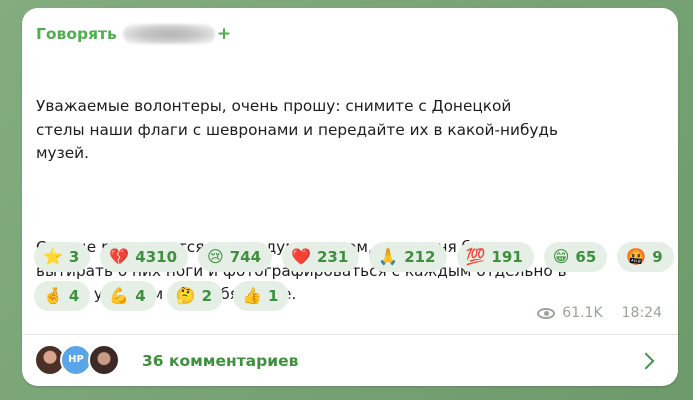 This screenshot has height=400, width=693. Describe the element at coordinates (119, 295) in the screenshot. I see `flexed-arm-icon: 💪` at that location.